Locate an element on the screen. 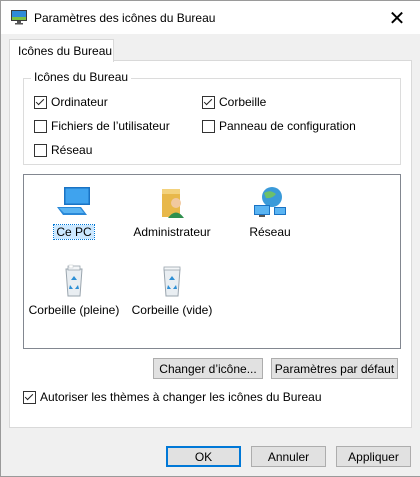 This screenshot has width=420, height=477. button-label: Annuler is located at coordinates (288, 456).